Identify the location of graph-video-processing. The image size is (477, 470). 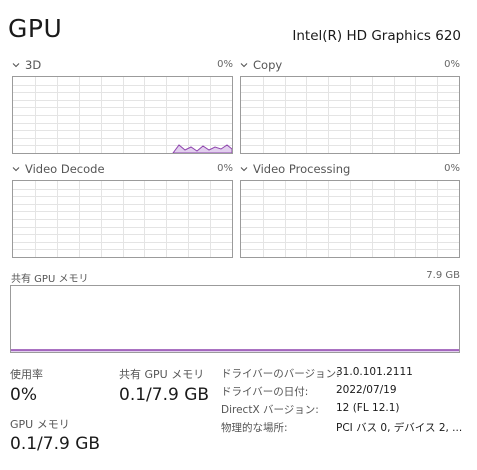
(350, 219).